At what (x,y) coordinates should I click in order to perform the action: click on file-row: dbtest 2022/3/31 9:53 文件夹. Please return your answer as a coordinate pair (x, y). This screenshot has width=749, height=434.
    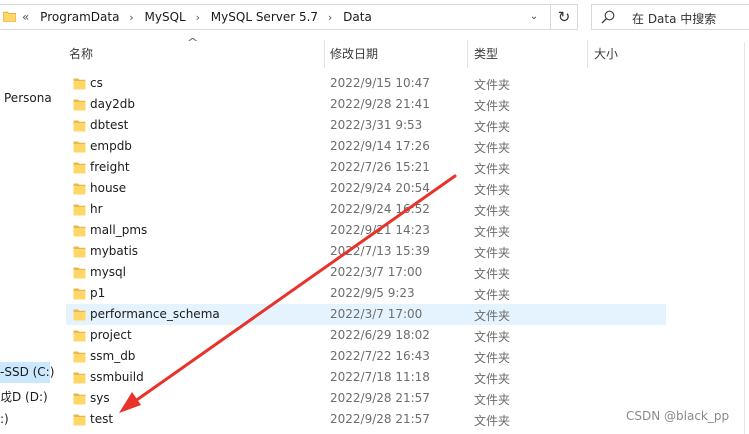
    Looking at the image, I should click on (366, 125).